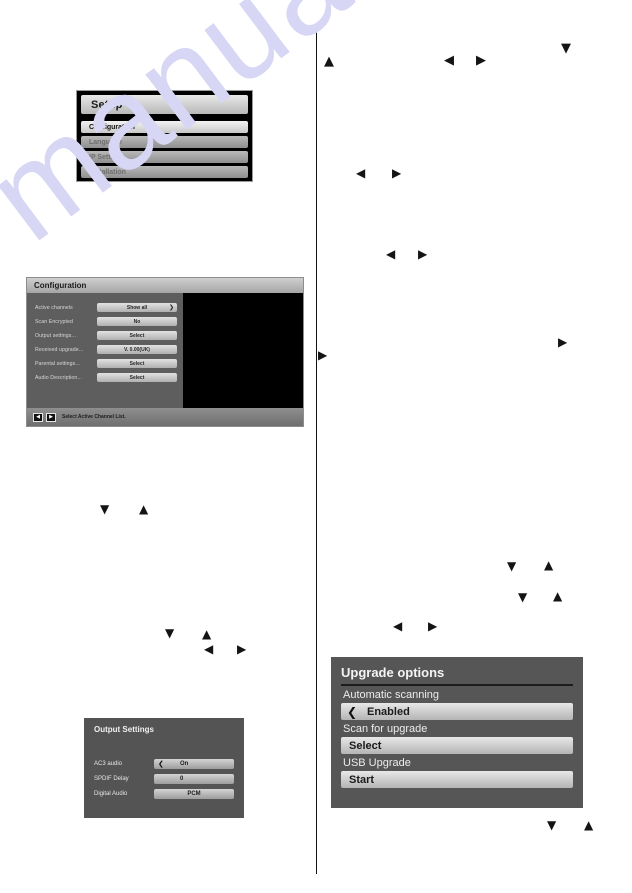  I want to click on sidebar-item-label: Installation, so click(107, 172).